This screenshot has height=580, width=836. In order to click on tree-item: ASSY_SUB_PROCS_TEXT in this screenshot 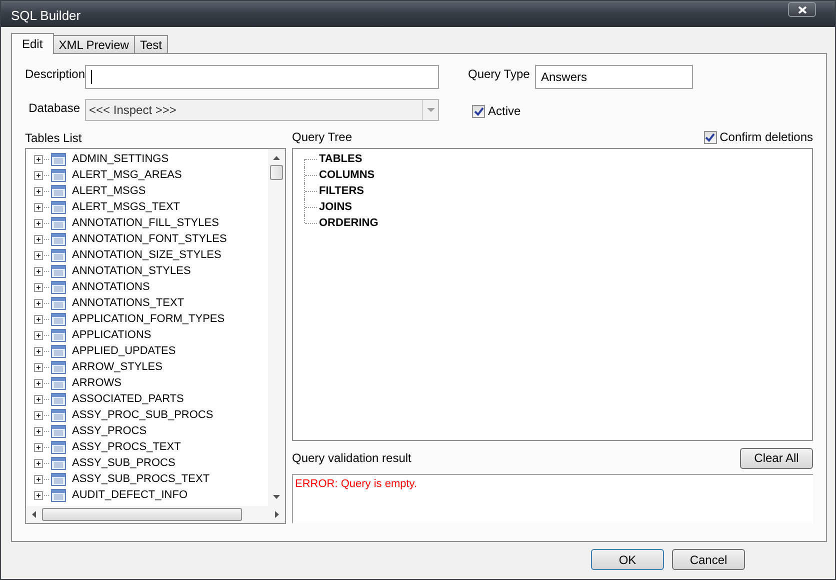, I will do `click(151, 479)`.